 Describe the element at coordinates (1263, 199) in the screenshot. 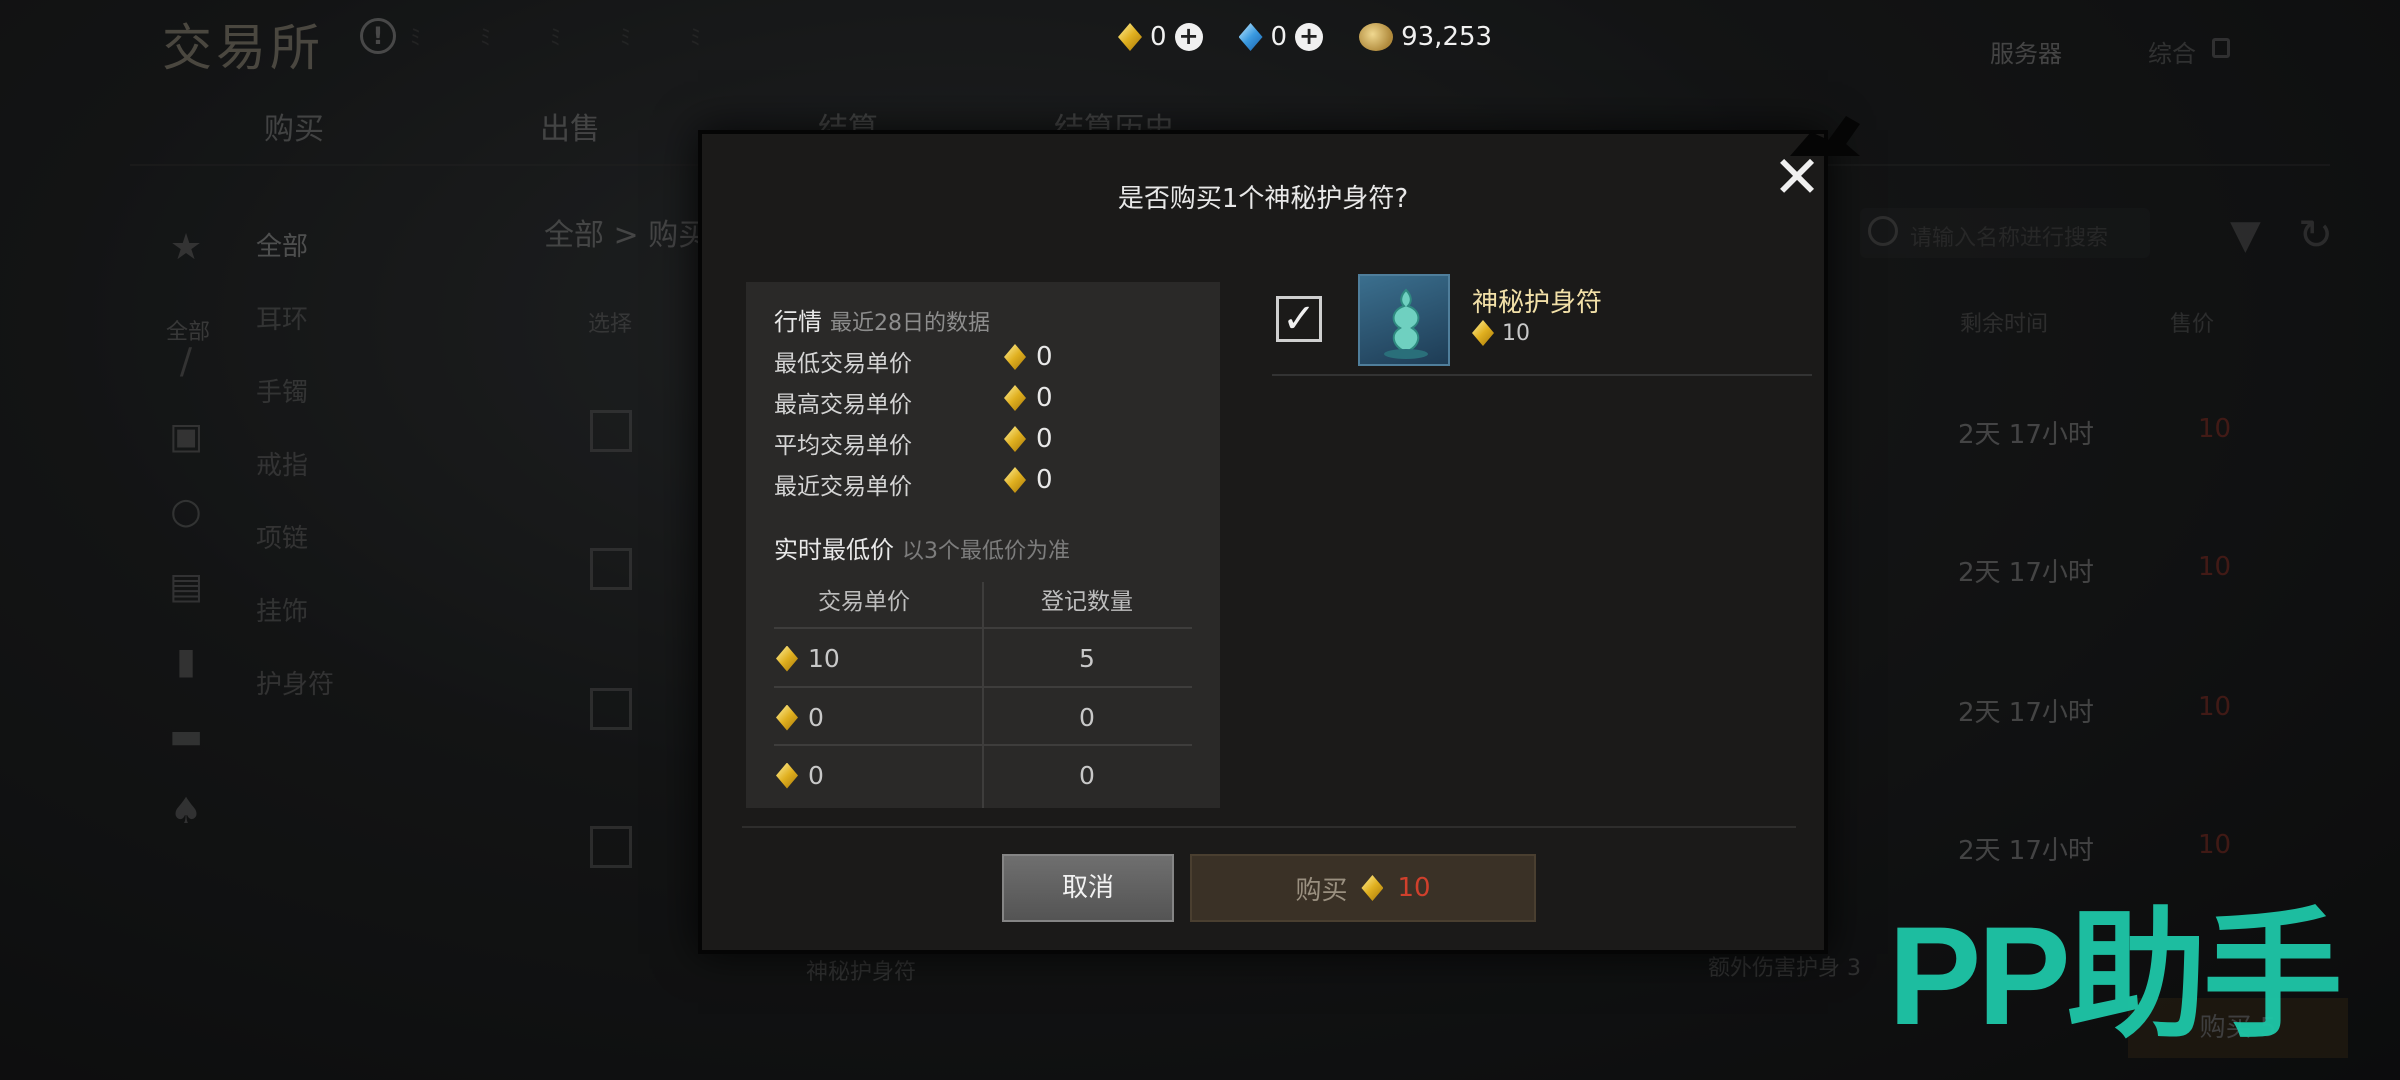

I see `dialog-title: 是否购买1个神秘护身符?` at that location.